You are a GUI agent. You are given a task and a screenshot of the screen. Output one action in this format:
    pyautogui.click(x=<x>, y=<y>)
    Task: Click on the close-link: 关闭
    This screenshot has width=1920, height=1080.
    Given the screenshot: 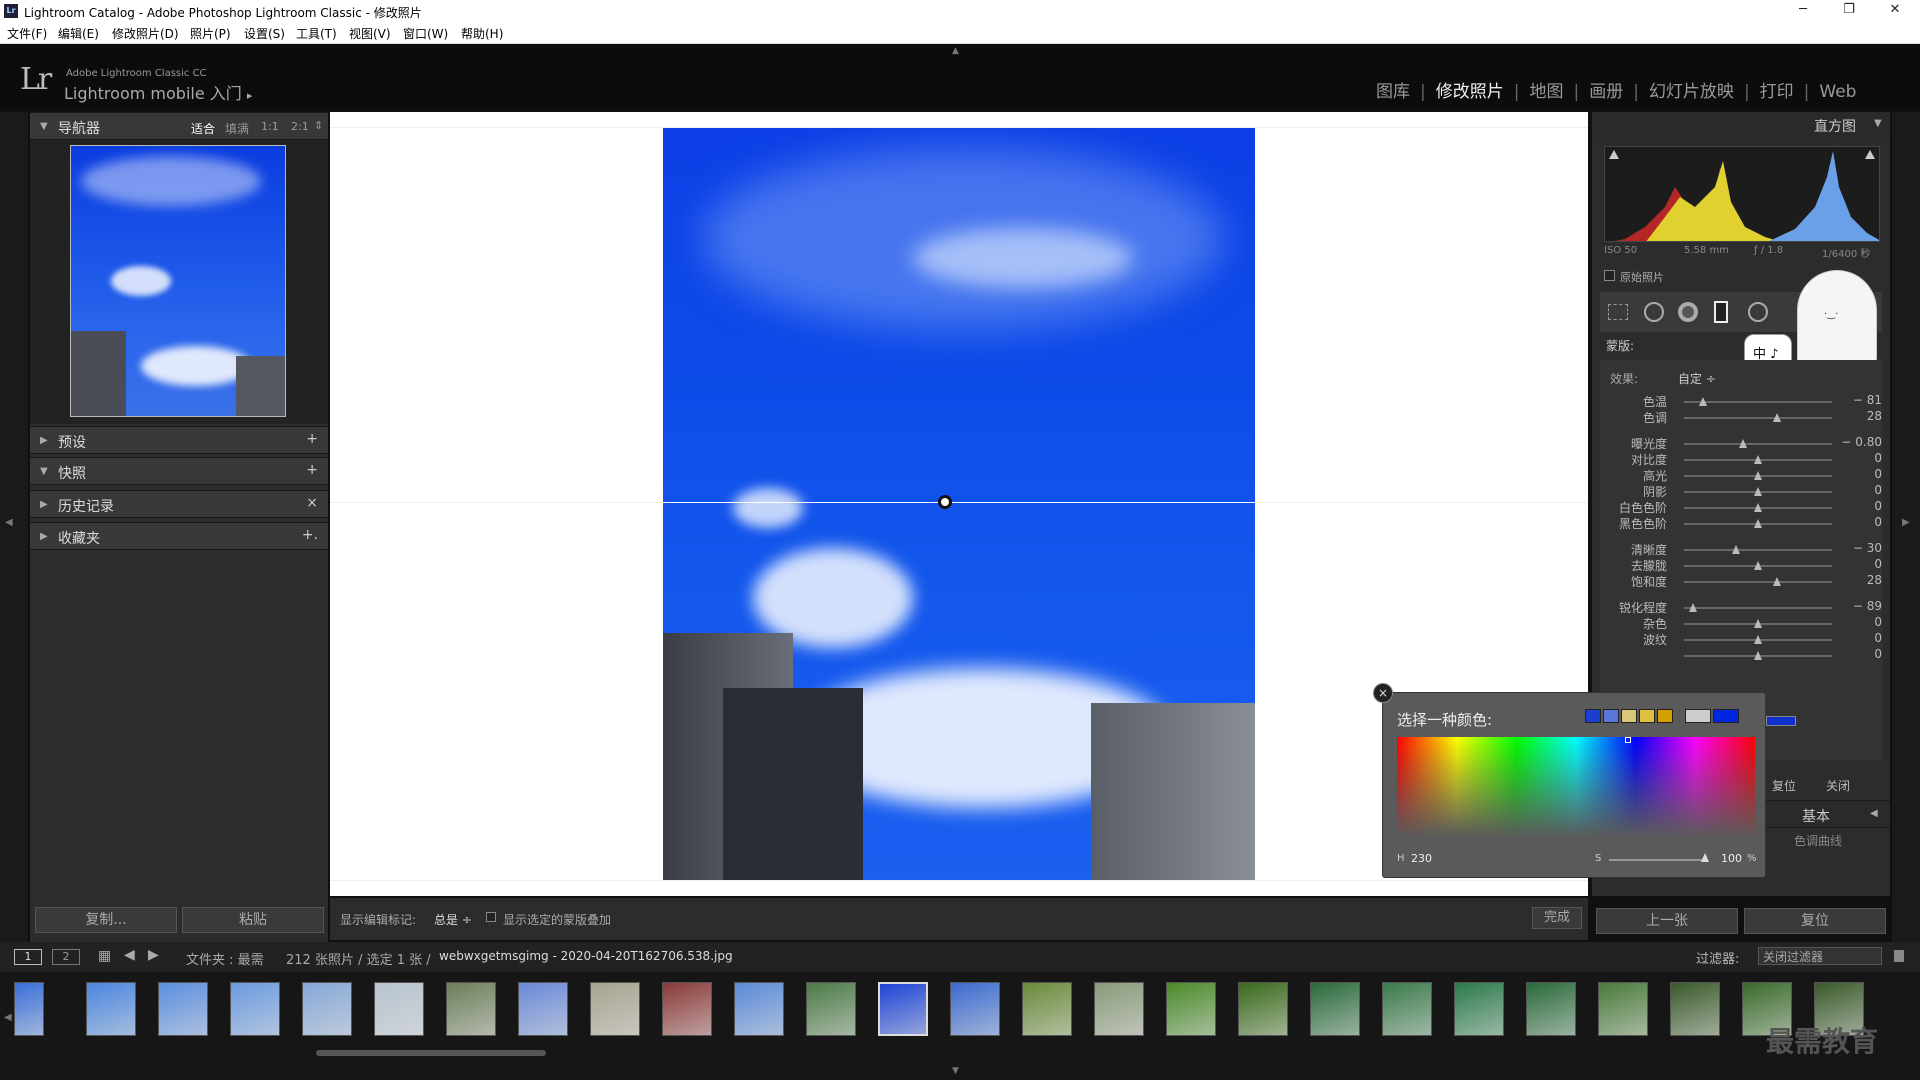 What is the action you would take?
    pyautogui.click(x=1838, y=785)
    